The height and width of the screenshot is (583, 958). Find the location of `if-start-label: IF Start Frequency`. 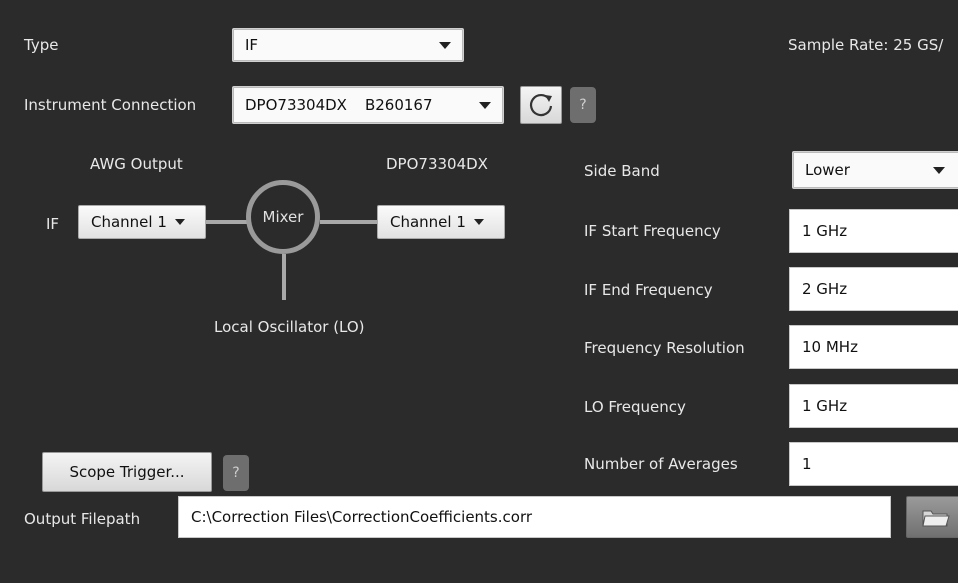

if-start-label: IF Start Frequency is located at coordinates (652, 231).